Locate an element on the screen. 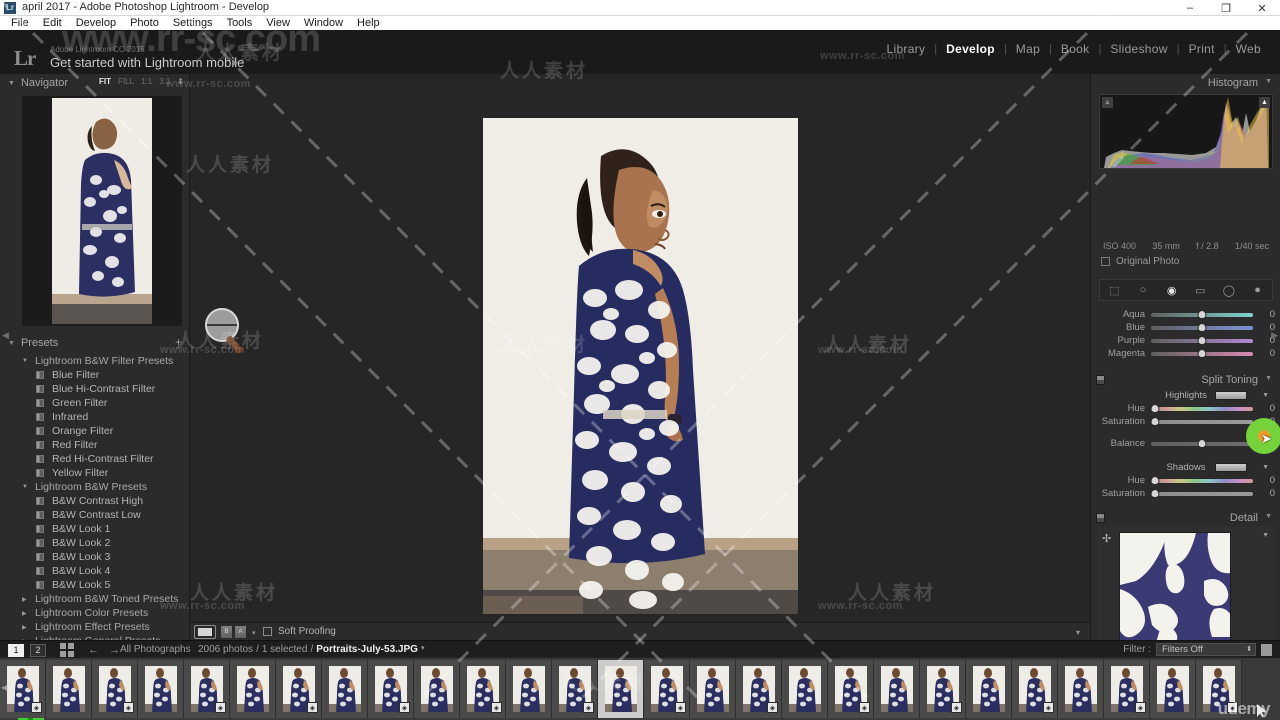  red-eye-tool: ◉ is located at coordinates (1172, 290).